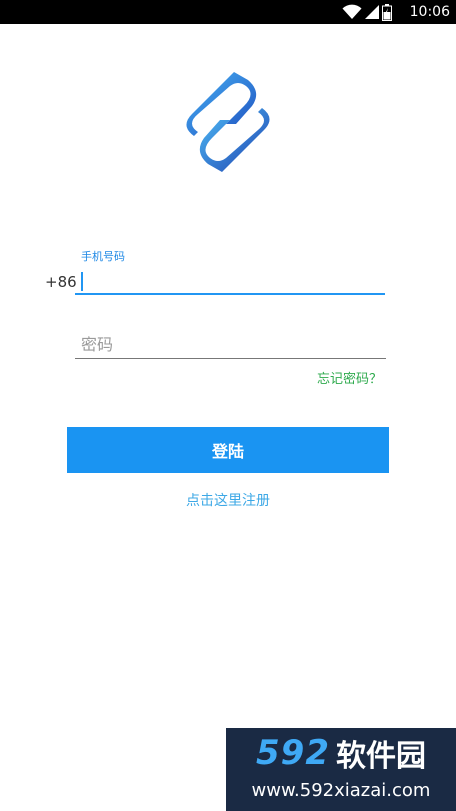 Image resolution: width=456 pixels, height=811 pixels. What do you see at coordinates (372, 12) in the screenshot?
I see `signal-icon` at bounding box center [372, 12].